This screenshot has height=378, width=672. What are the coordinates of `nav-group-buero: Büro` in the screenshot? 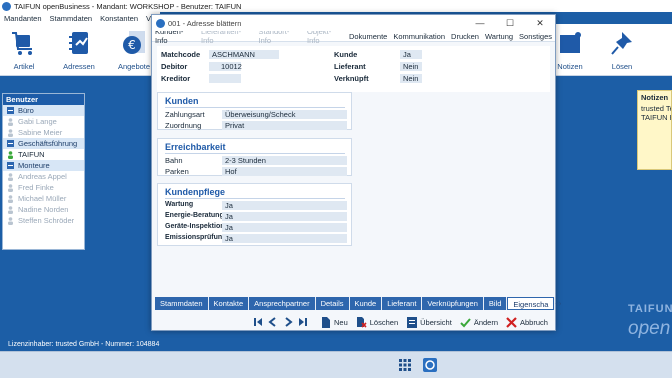 It's located at (43, 110).